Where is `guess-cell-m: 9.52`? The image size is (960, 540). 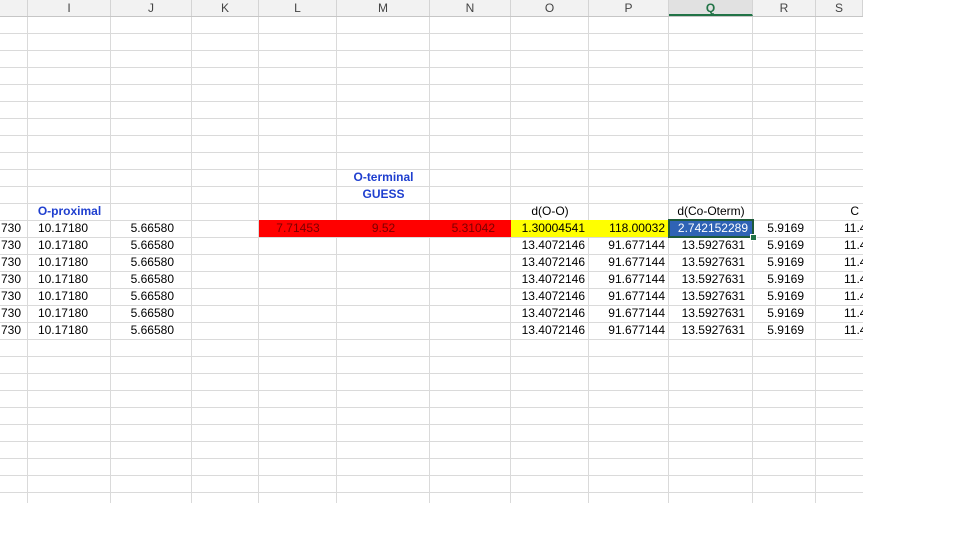
guess-cell-m: 9.52 is located at coordinates (383, 228).